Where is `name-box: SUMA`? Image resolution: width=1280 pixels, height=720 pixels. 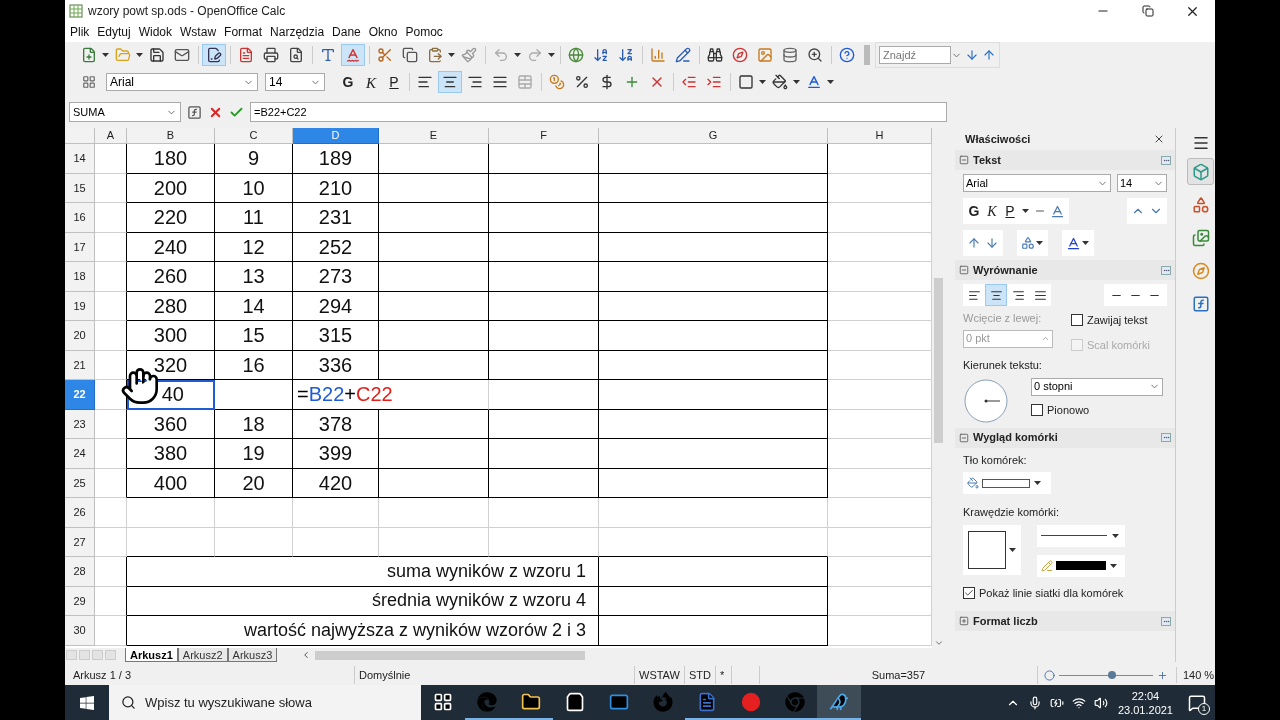
name-box: SUMA is located at coordinates (125, 112).